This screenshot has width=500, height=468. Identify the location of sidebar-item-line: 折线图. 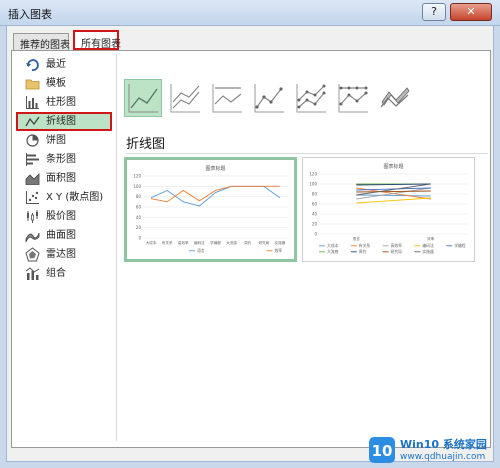
(64, 121).